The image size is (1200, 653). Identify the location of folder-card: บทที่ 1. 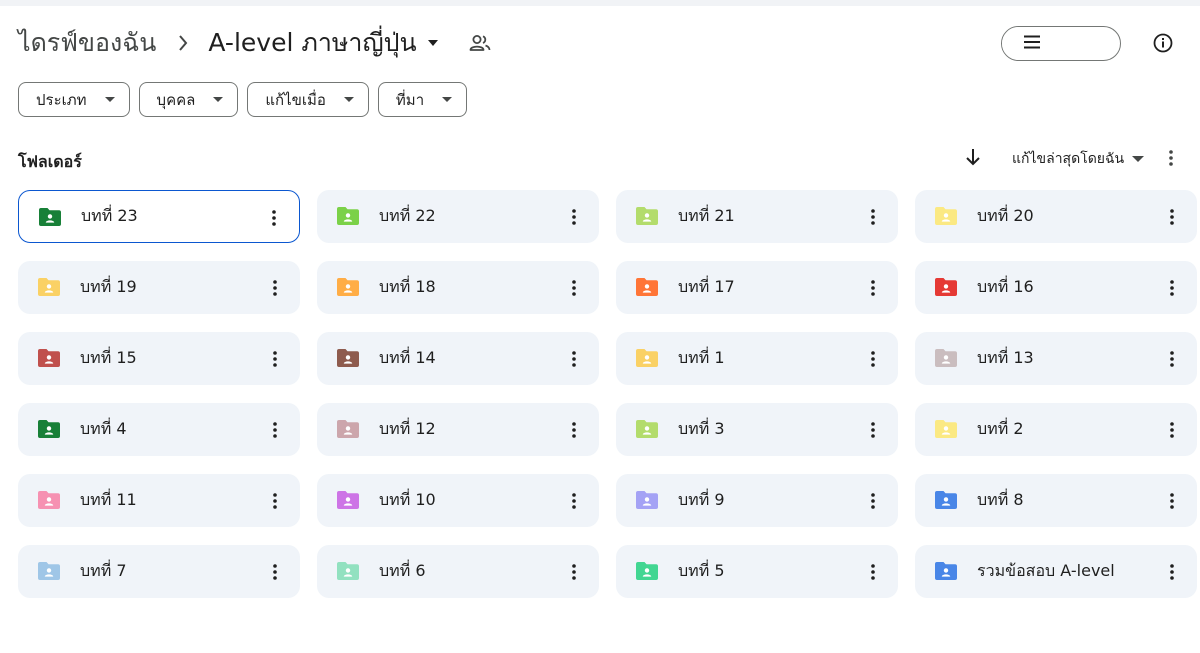
(757, 358).